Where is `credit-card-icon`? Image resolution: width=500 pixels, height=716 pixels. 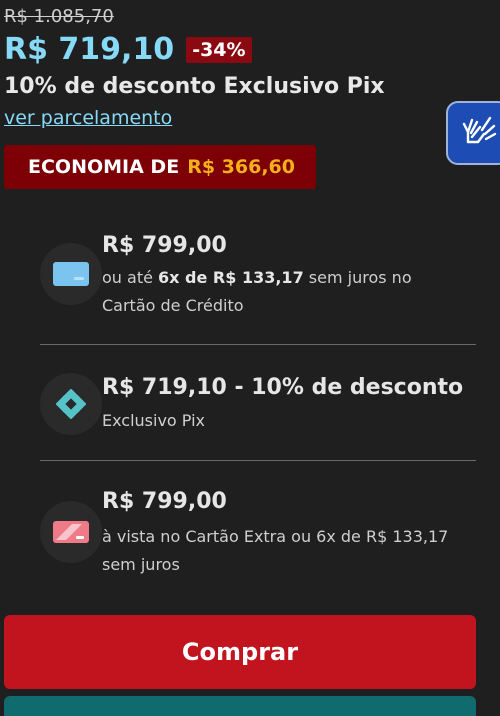
credit-card-icon is located at coordinates (71, 274).